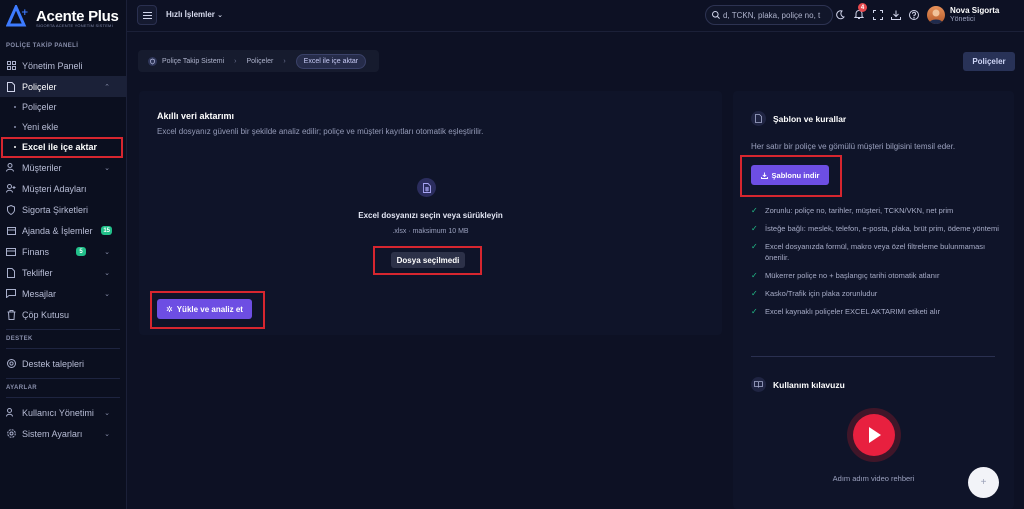  Describe the element at coordinates (63, 188) in the screenshot. I see `sidebar-item-leads: Müşteri Adayları` at that location.